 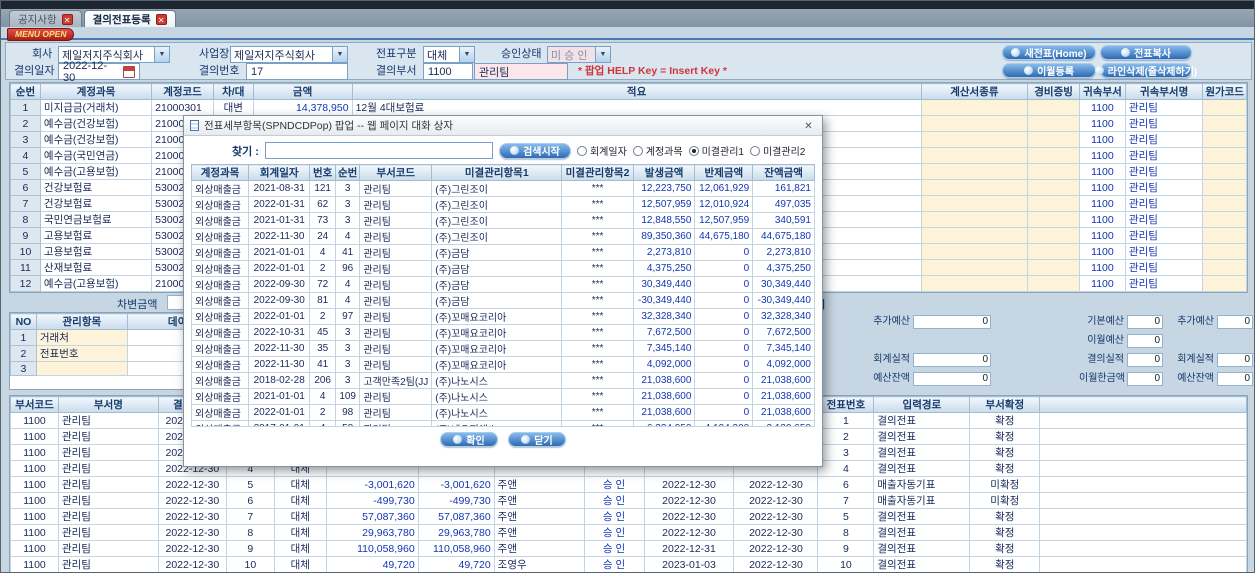 I want to click on cell: 10, so click(x=250, y=564).